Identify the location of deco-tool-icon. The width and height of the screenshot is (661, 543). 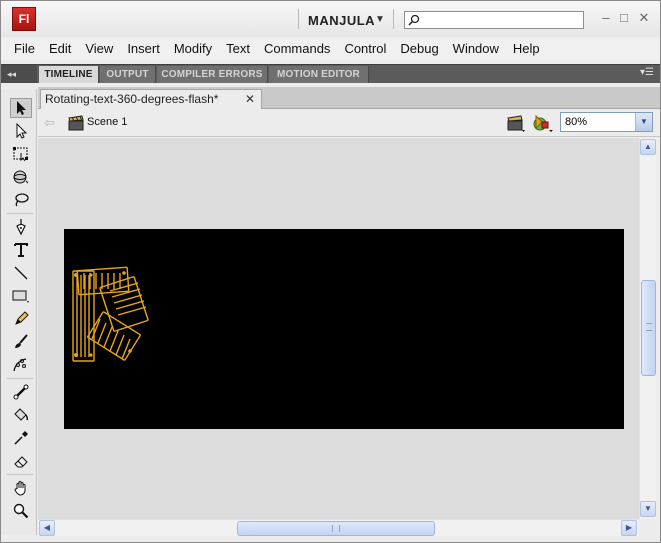
(21, 365).